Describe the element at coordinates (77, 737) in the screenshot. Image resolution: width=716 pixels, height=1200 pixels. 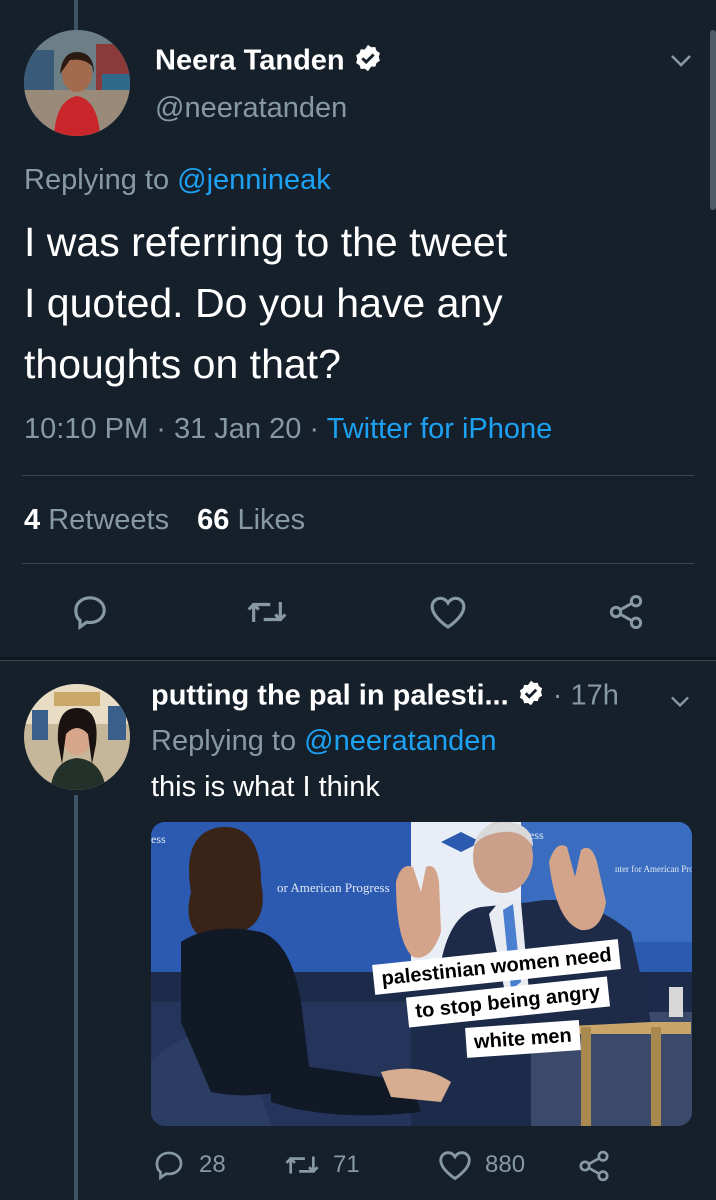
I see `reply-author-avatar` at that location.